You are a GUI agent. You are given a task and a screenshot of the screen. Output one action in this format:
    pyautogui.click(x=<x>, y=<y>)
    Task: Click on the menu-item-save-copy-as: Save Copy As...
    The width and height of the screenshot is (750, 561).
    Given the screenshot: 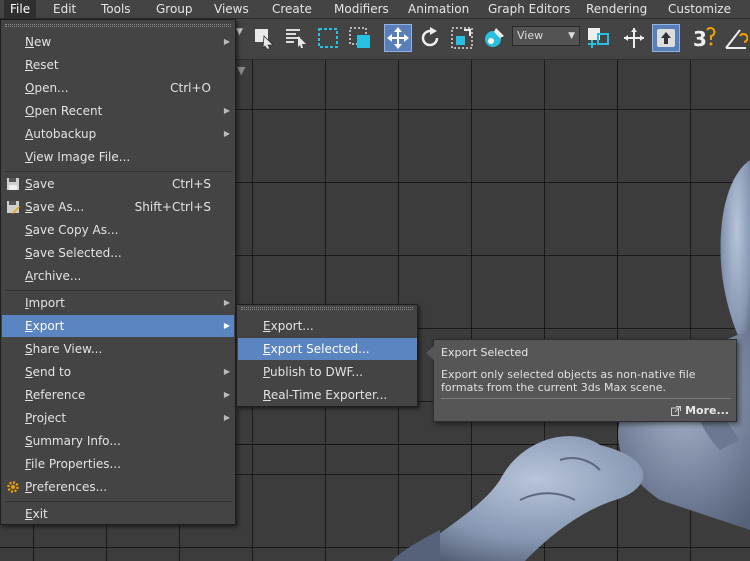 What is the action you would take?
    pyautogui.click(x=118, y=230)
    